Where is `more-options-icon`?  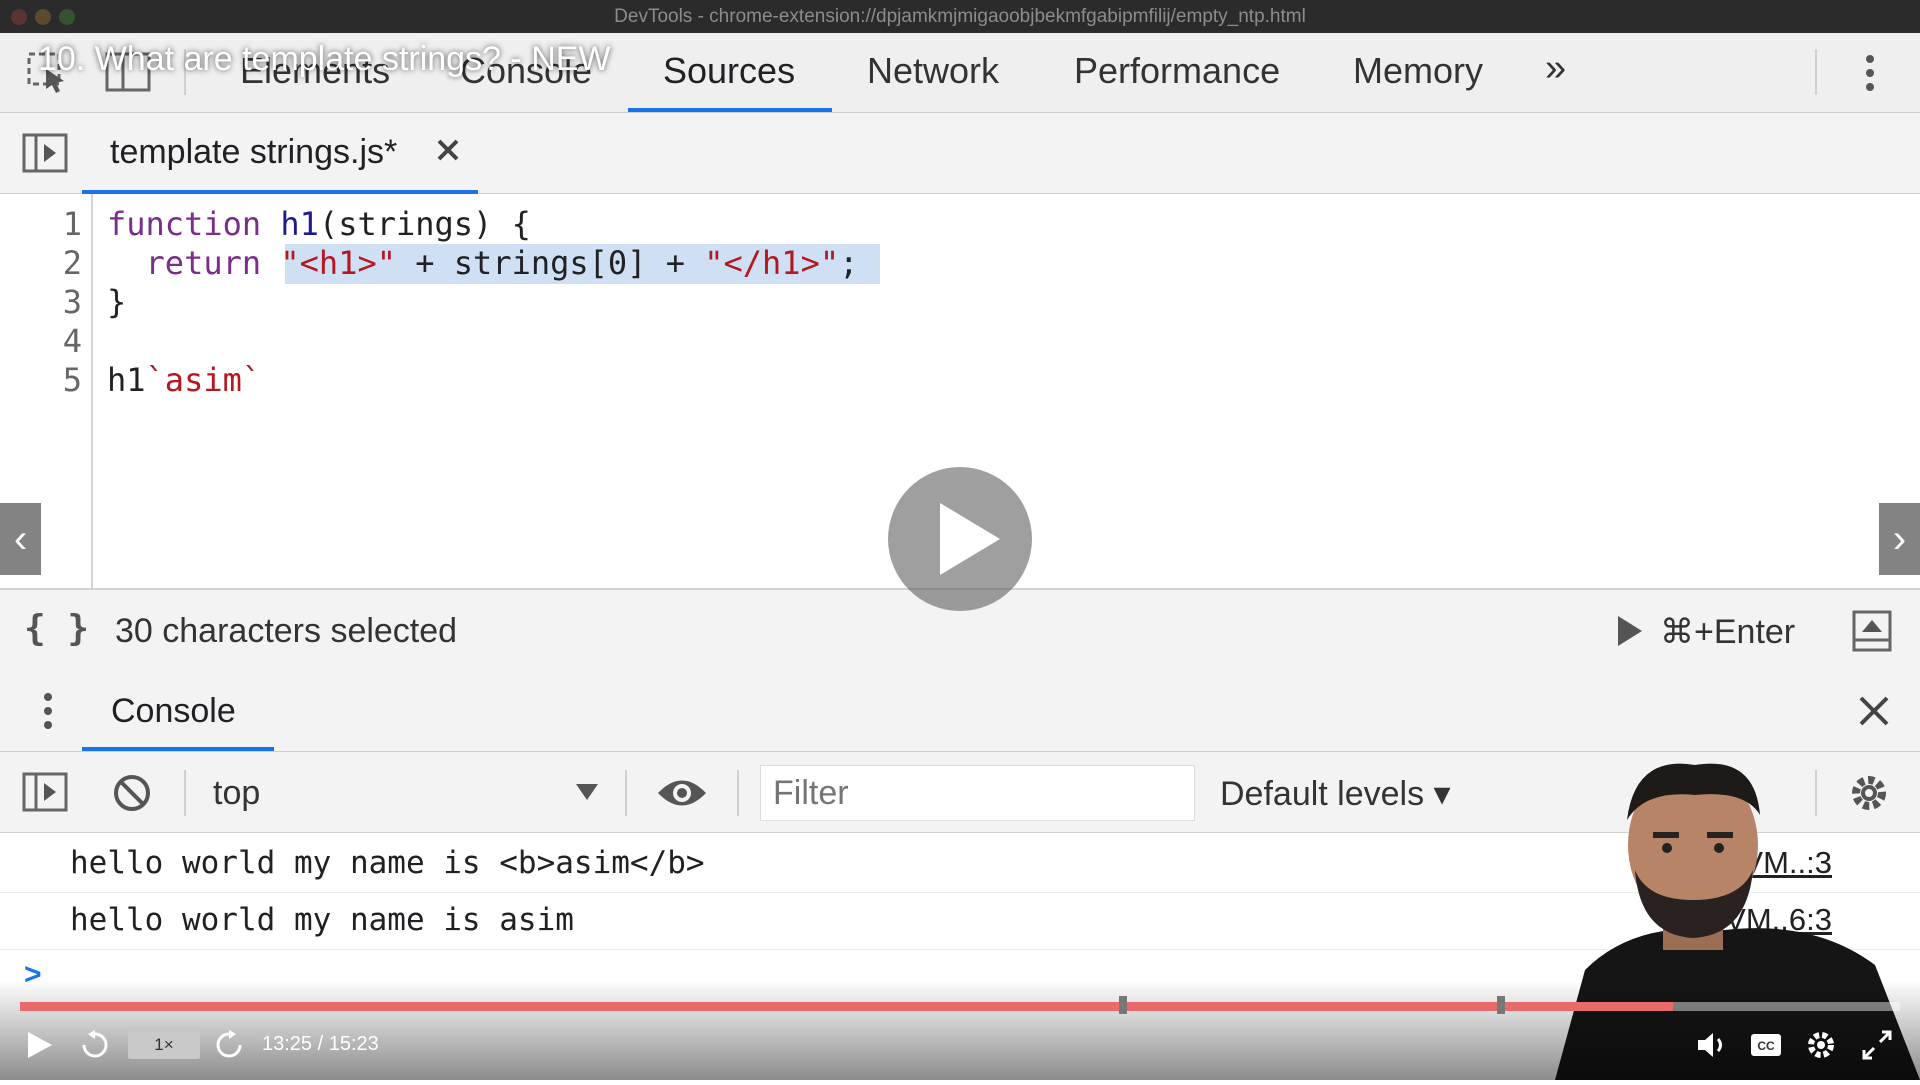 more-options-icon is located at coordinates (1870, 73).